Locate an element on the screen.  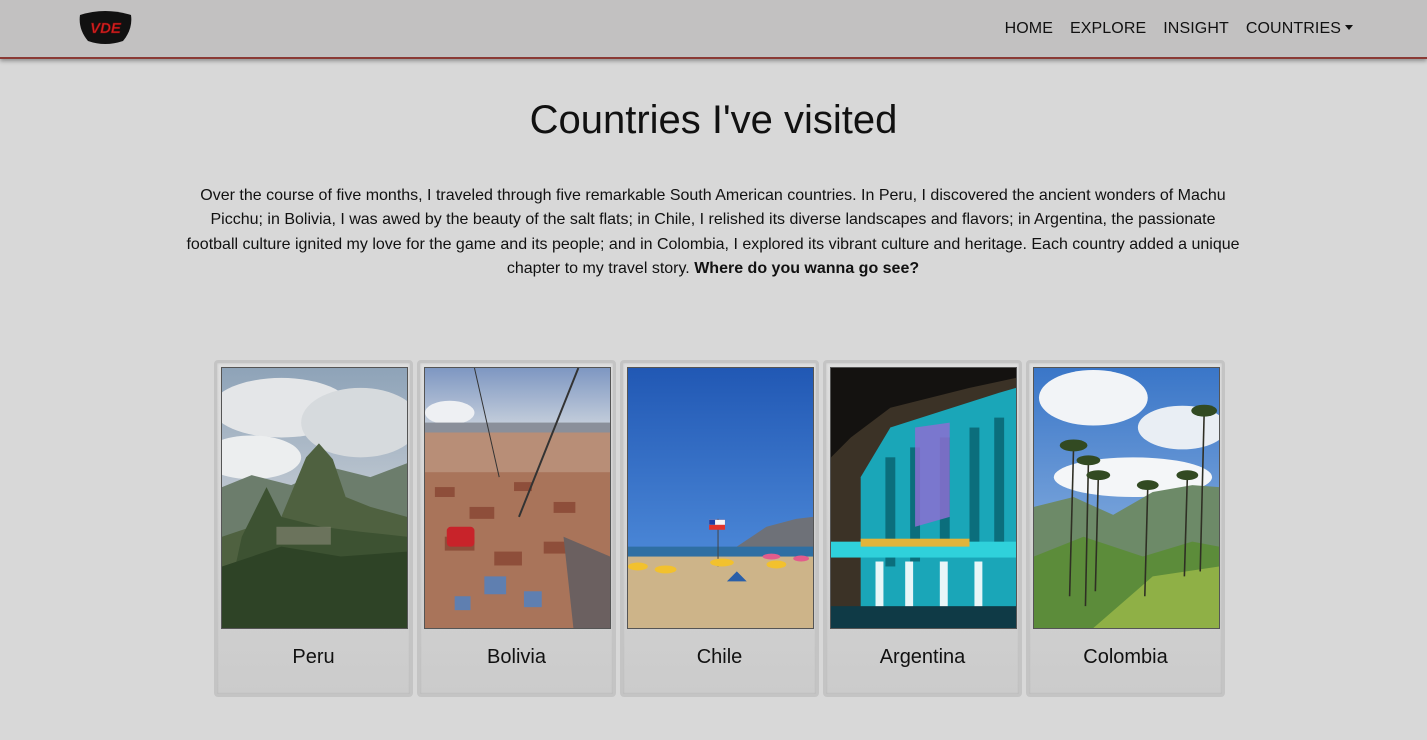
card-label: Peru is located at coordinates (313, 657).